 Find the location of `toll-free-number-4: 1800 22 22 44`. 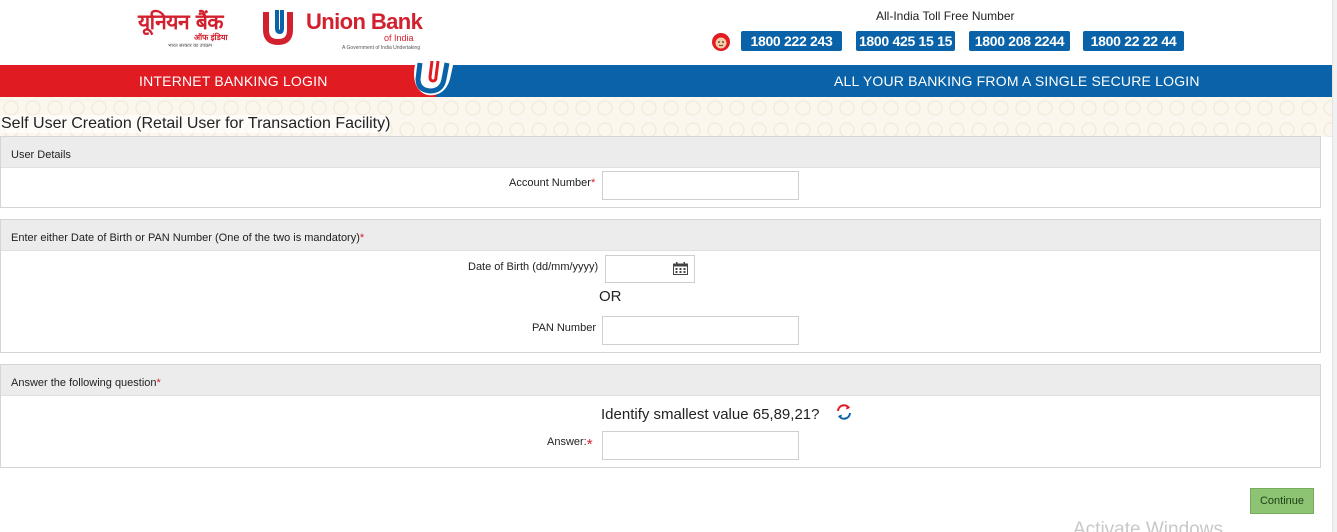

toll-free-number-4: 1800 22 22 44 is located at coordinates (1133, 41).